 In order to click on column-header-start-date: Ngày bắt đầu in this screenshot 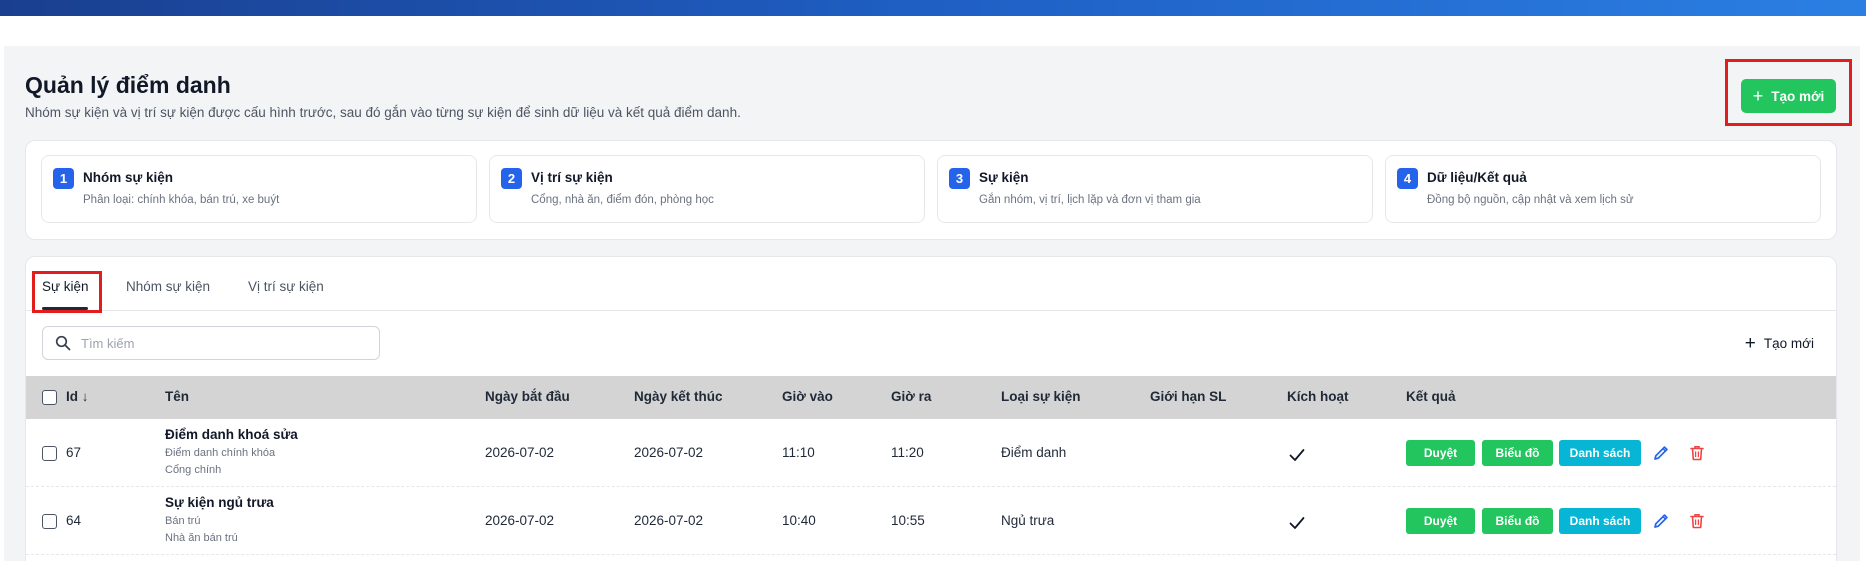, I will do `click(527, 396)`.